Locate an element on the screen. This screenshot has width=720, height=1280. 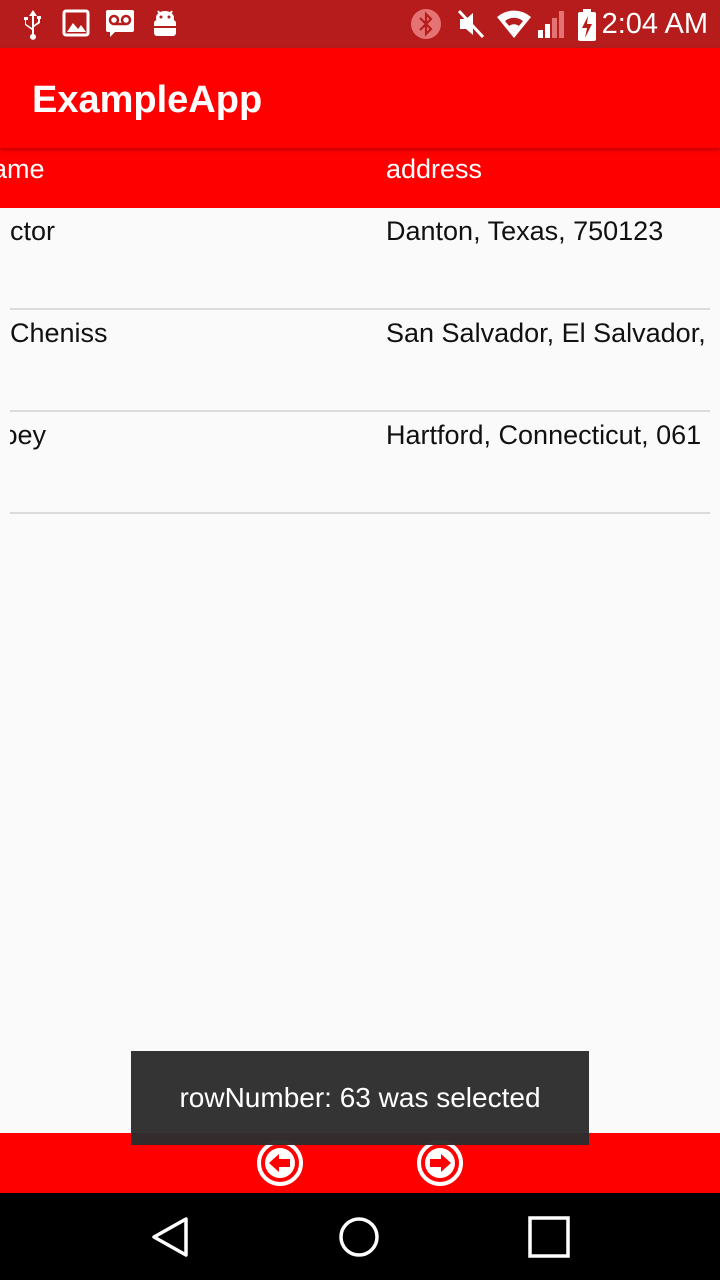
table-row: ctor Danton, Texas, 750123 is located at coordinates (360, 259).